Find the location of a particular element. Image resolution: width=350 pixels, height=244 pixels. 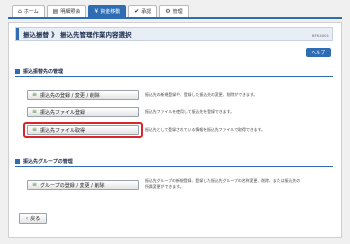

button-label: 振込先の登録 / 変更 / 削除 is located at coordinates (70, 95).